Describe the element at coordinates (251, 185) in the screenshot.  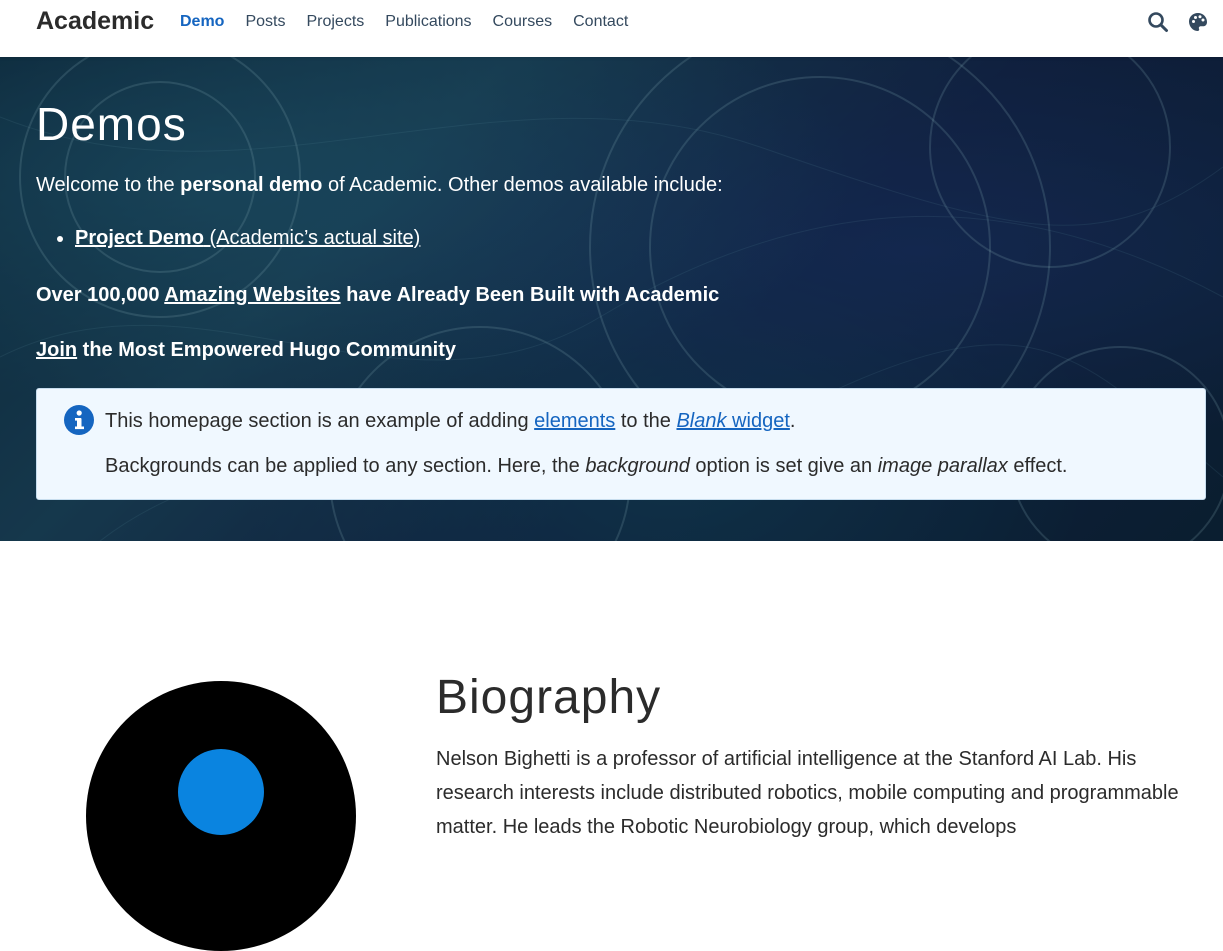
I see `intro-bold: personal demo` at that location.